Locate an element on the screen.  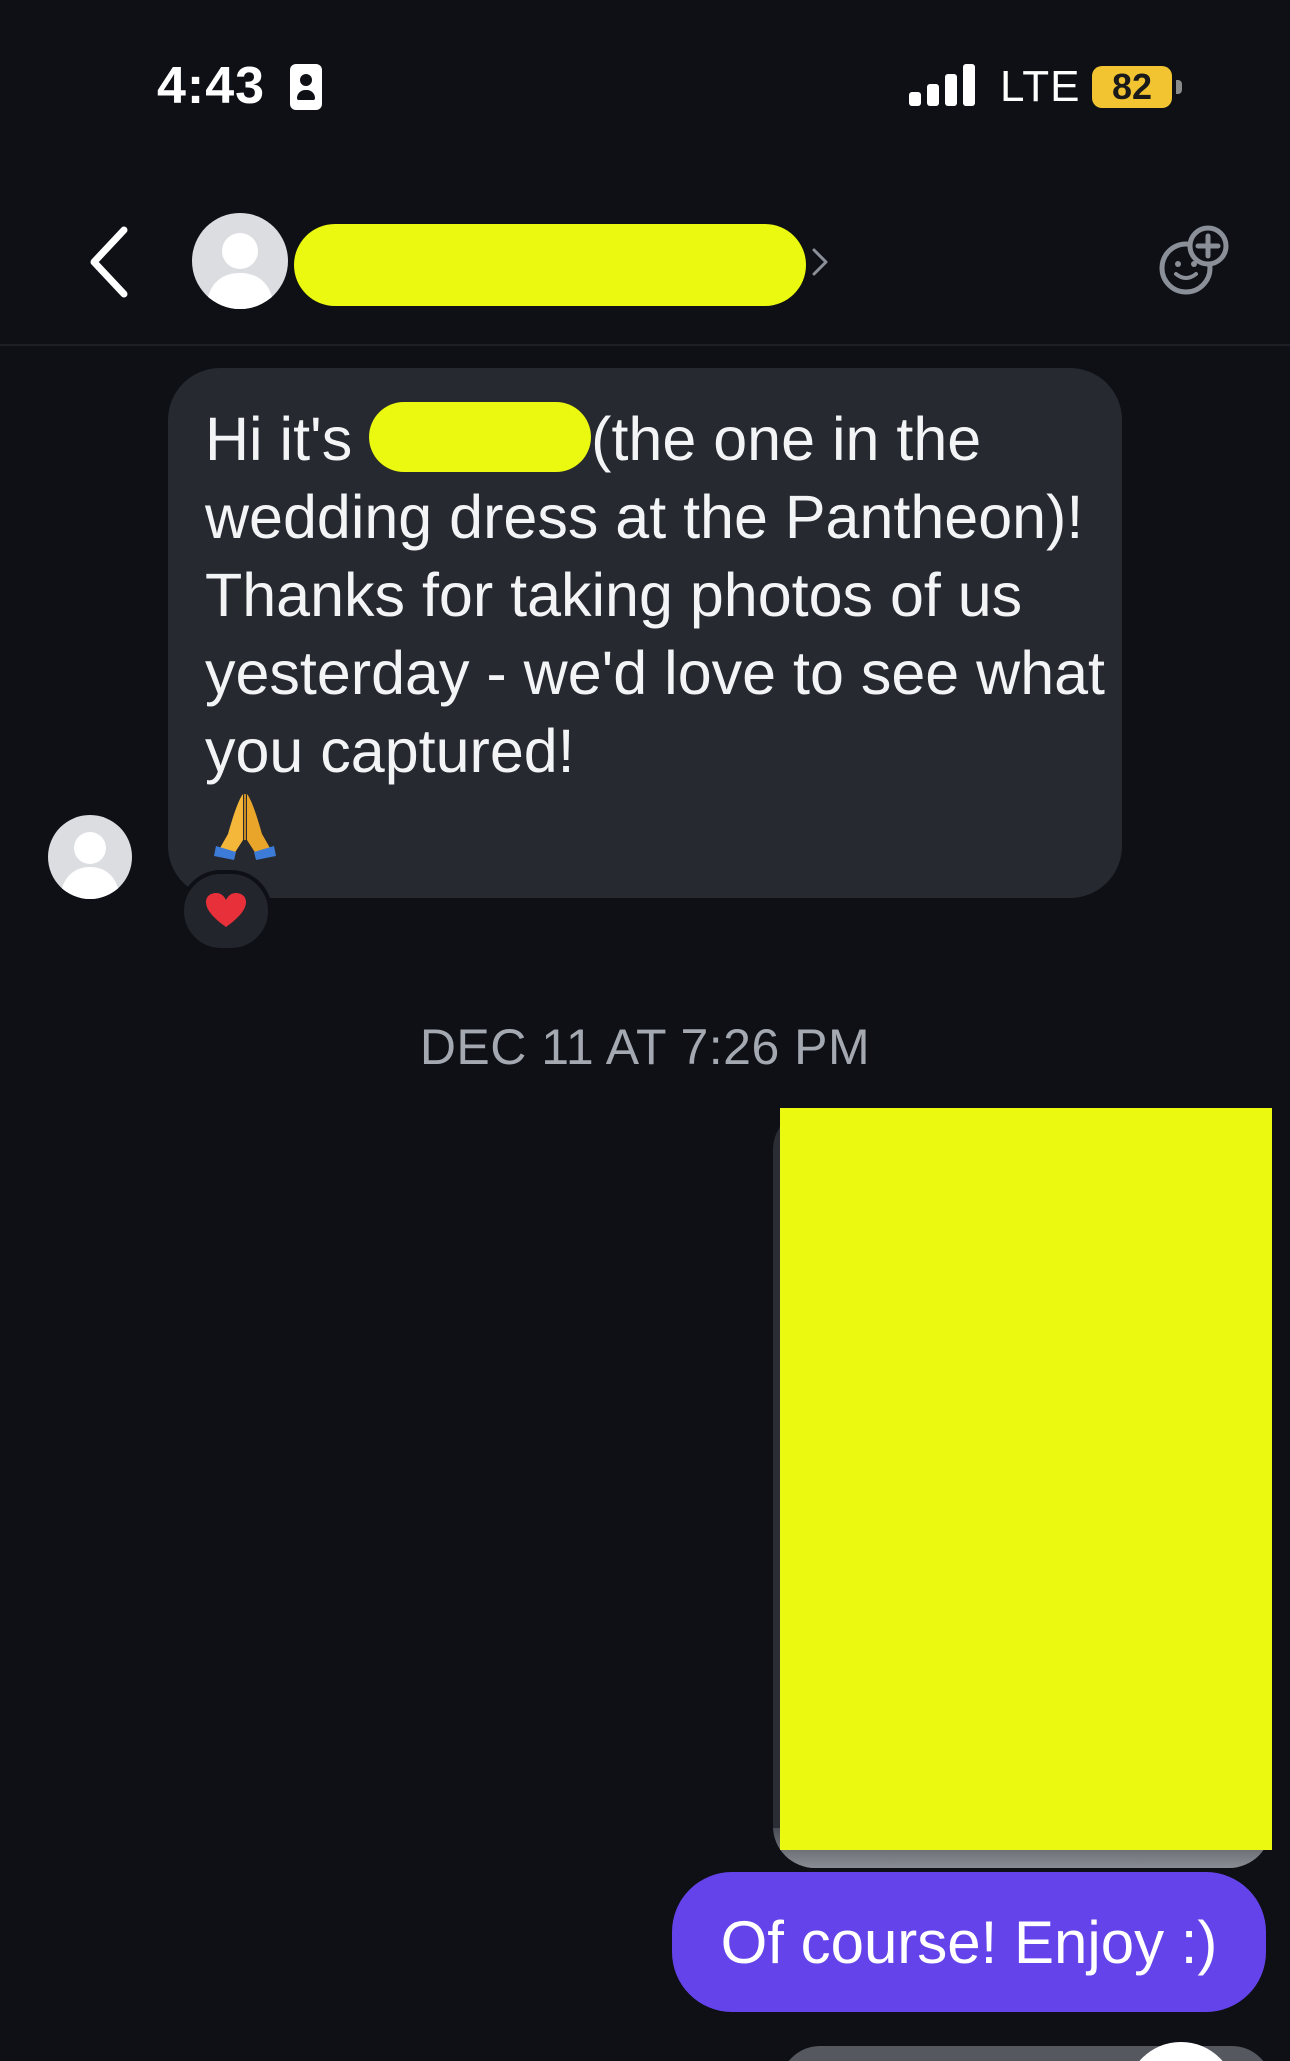
folded-hands-icon is located at coordinates (245, 827).